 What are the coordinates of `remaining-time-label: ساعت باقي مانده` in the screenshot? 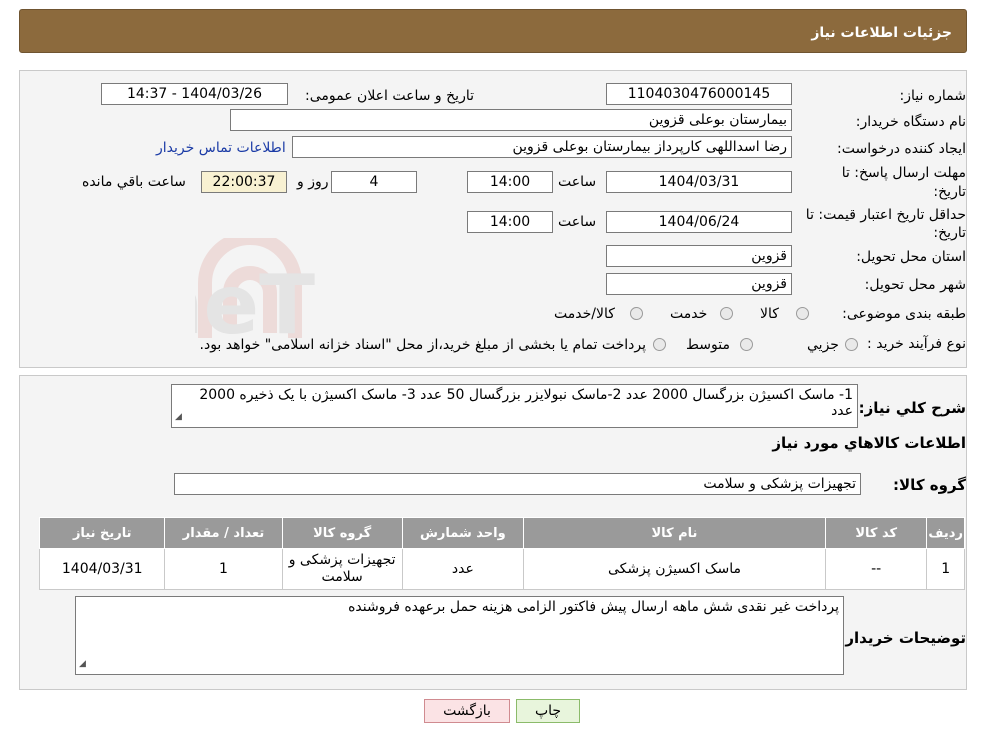 It's located at (134, 182).